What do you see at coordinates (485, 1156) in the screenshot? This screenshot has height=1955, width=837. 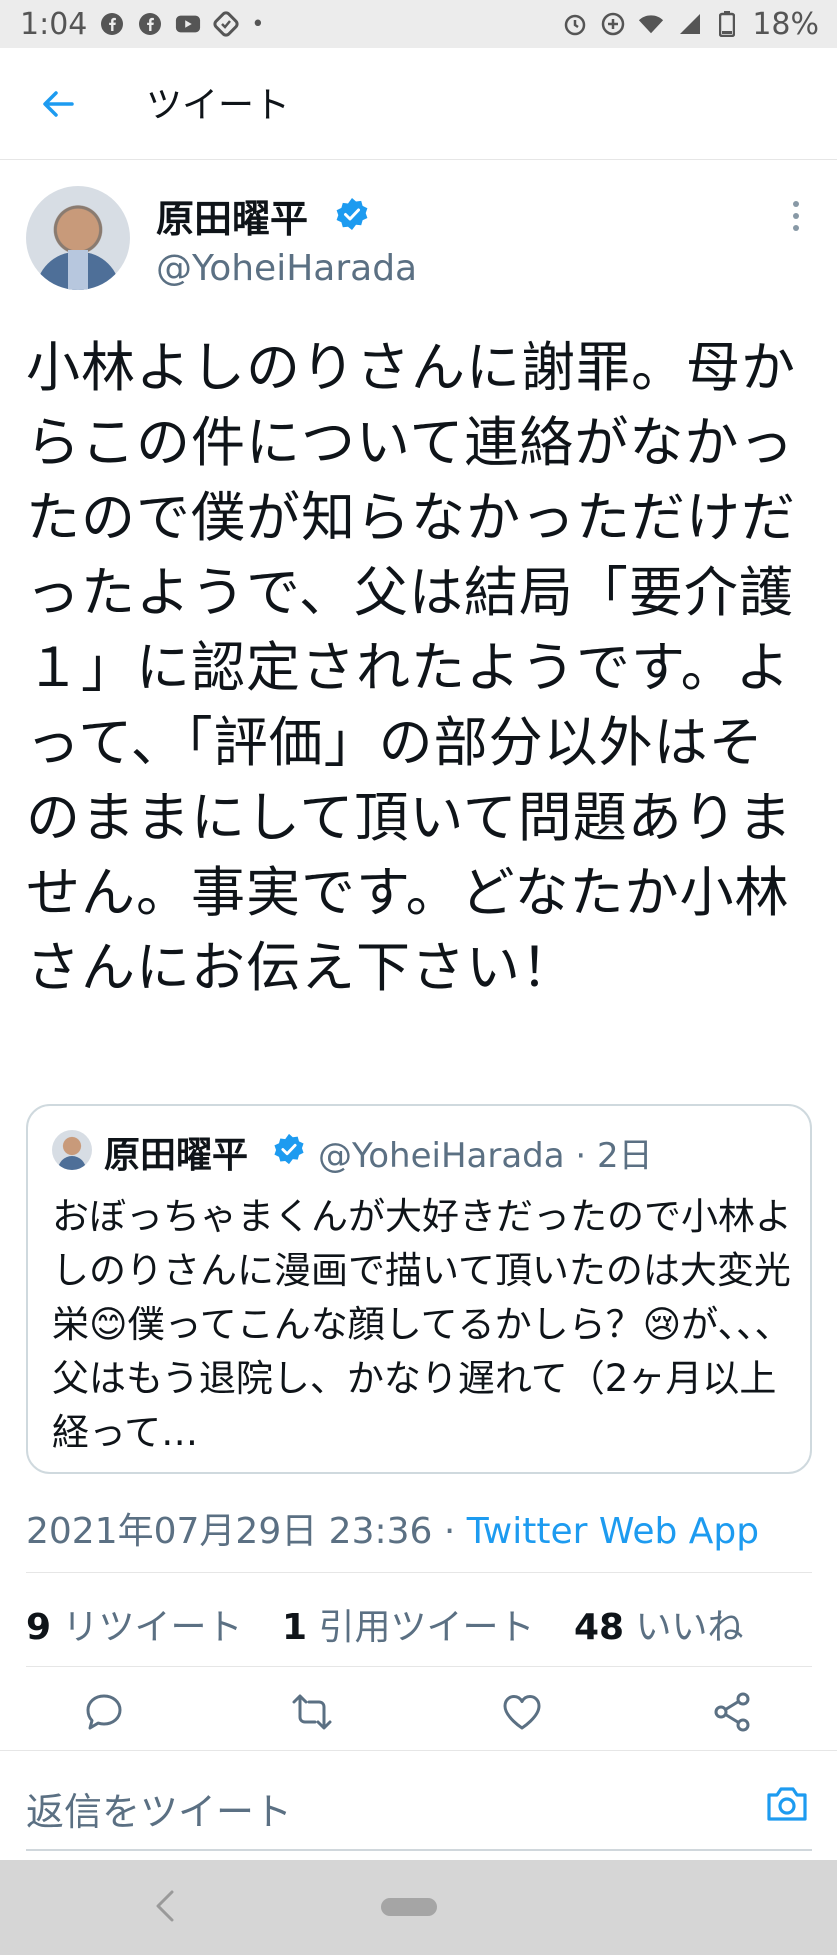 I see `quoted-author-handle: @YoheiHarada · 2日` at bounding box center [485, 1156].